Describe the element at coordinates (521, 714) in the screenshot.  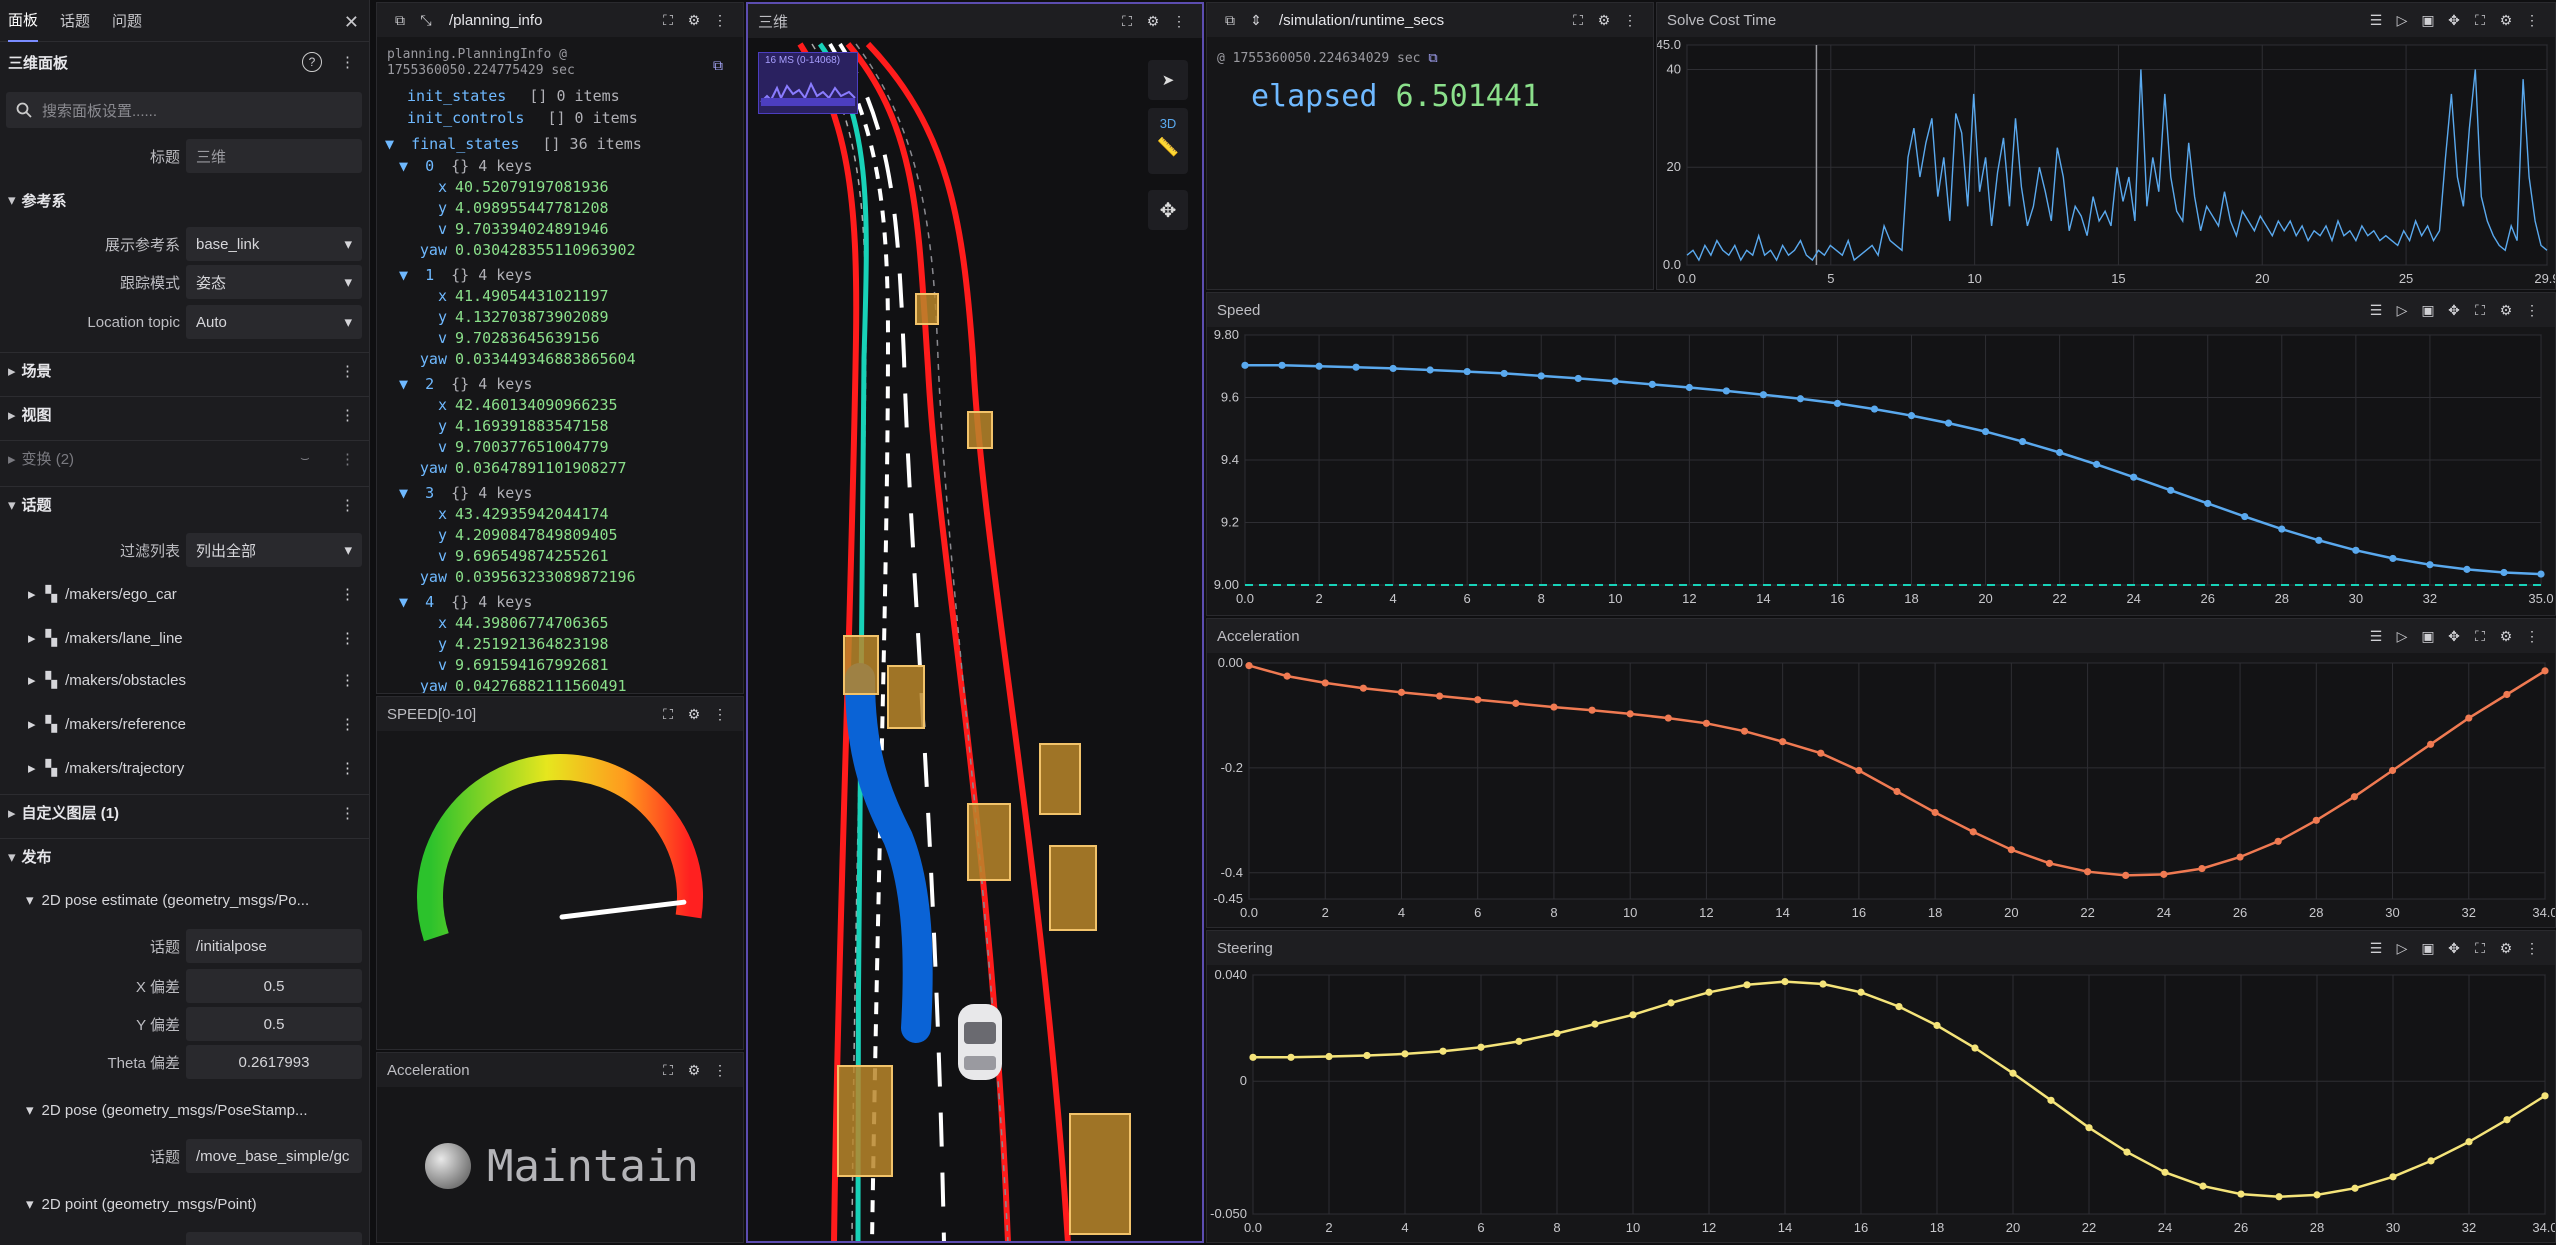
I see `panel-title: SPEED[0-10]` at that location.